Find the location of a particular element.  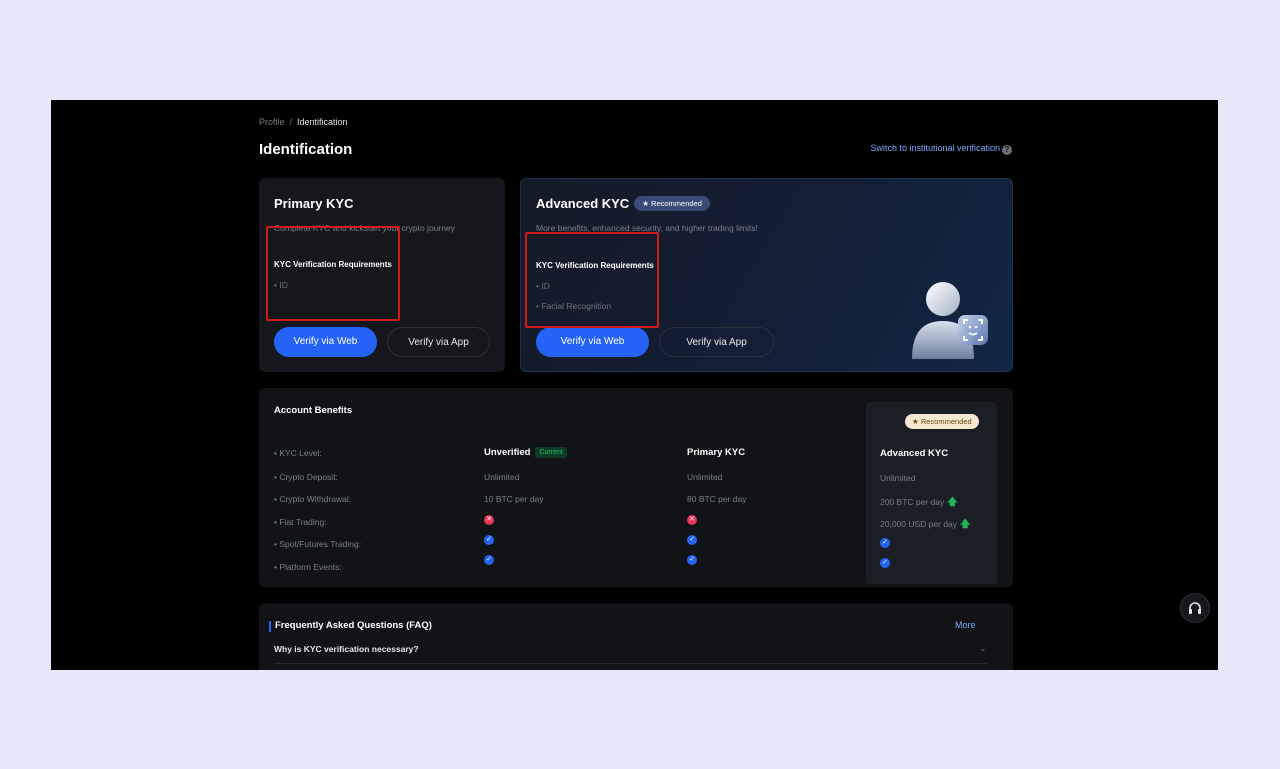

primary-verify-app-button: Verify via App is located at coordinates (438, 342).